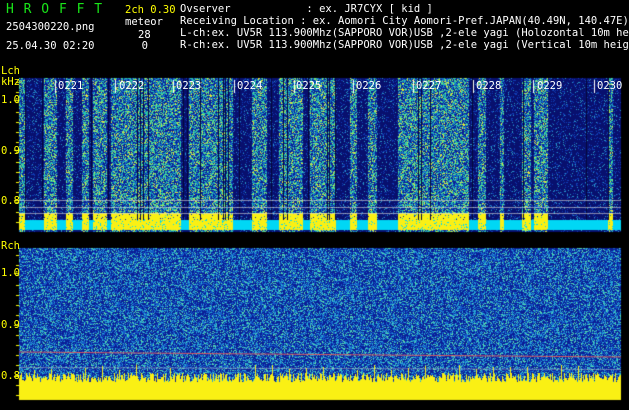 The height and width of the screenshot is (410, 629). I want to click on time-label-0228: 0228, so click(489, 86).